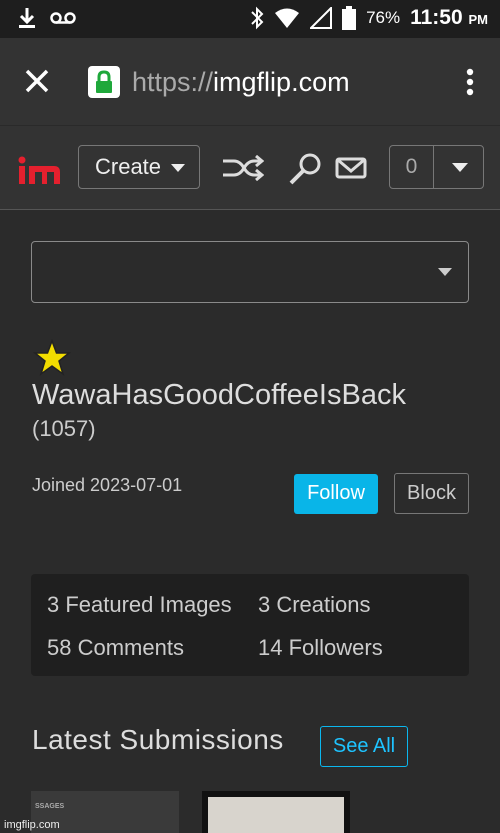 The height and width of the screenshot is (833, 500). I want to click on clock: 11:50 PM, so click(449, 18).